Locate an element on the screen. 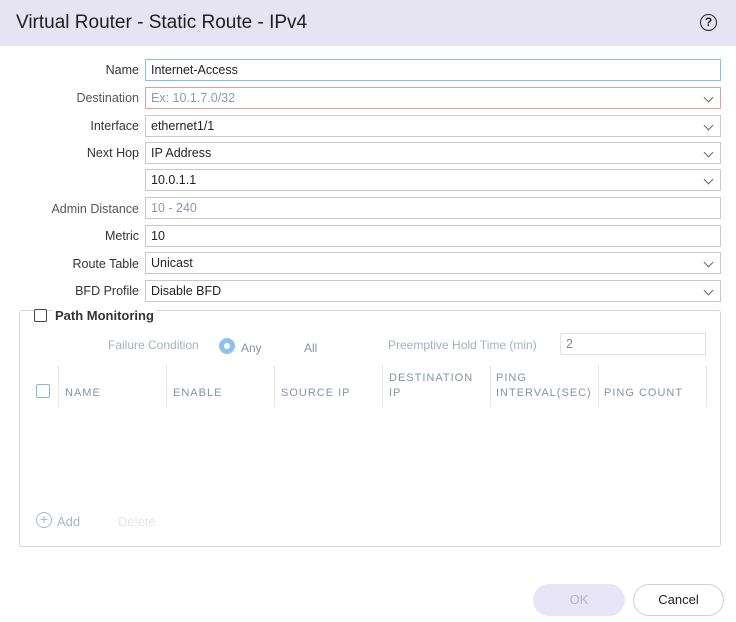  dialog-title-bar: Virtual Router - Static Route - IPv4 ? is located at coordinates (368, 23).